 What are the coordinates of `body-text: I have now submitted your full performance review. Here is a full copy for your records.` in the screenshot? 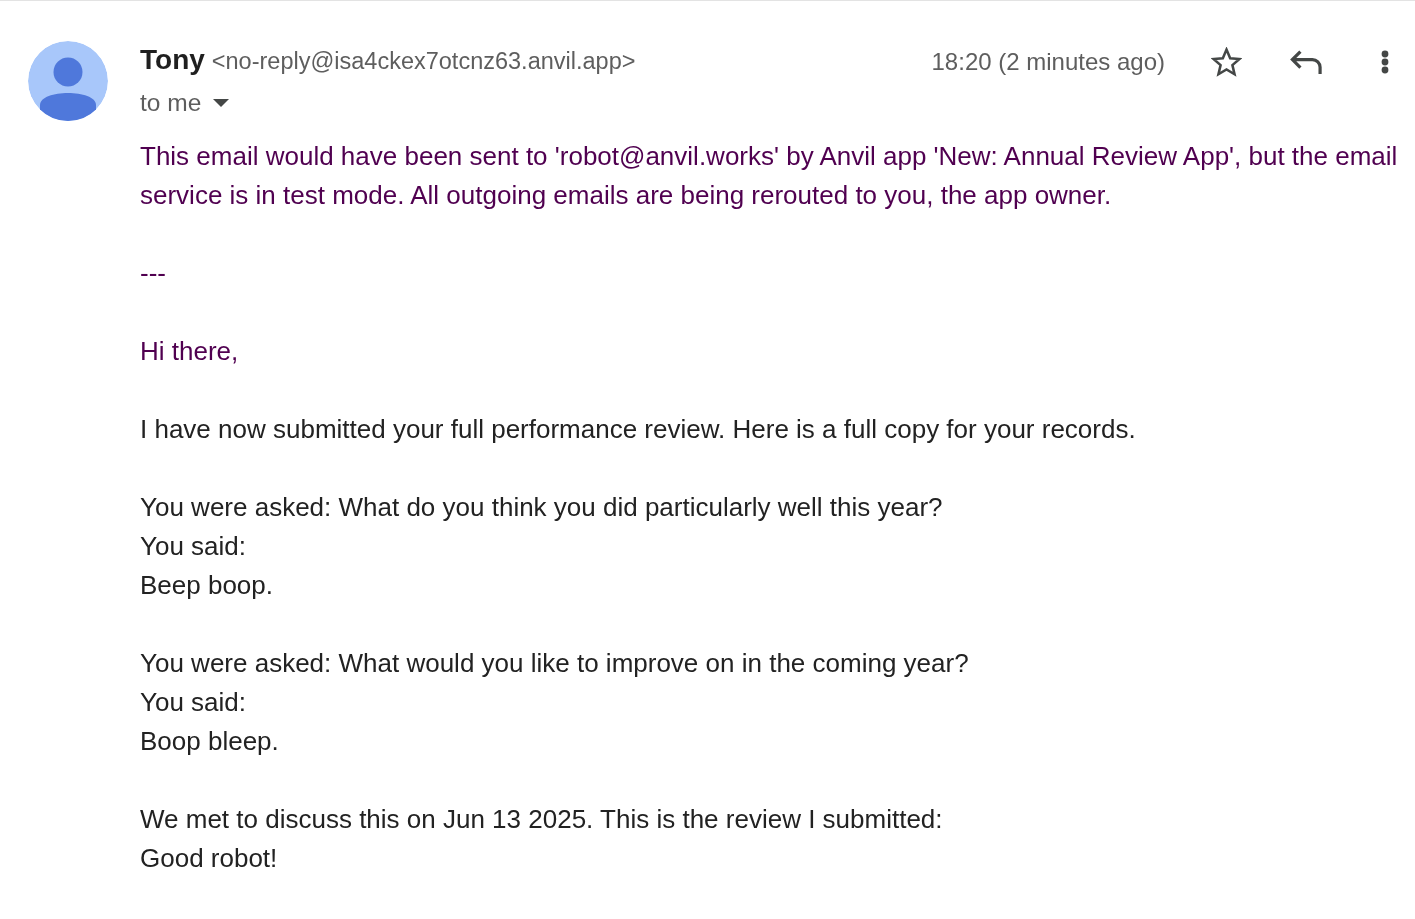 It's located at (638, 429).